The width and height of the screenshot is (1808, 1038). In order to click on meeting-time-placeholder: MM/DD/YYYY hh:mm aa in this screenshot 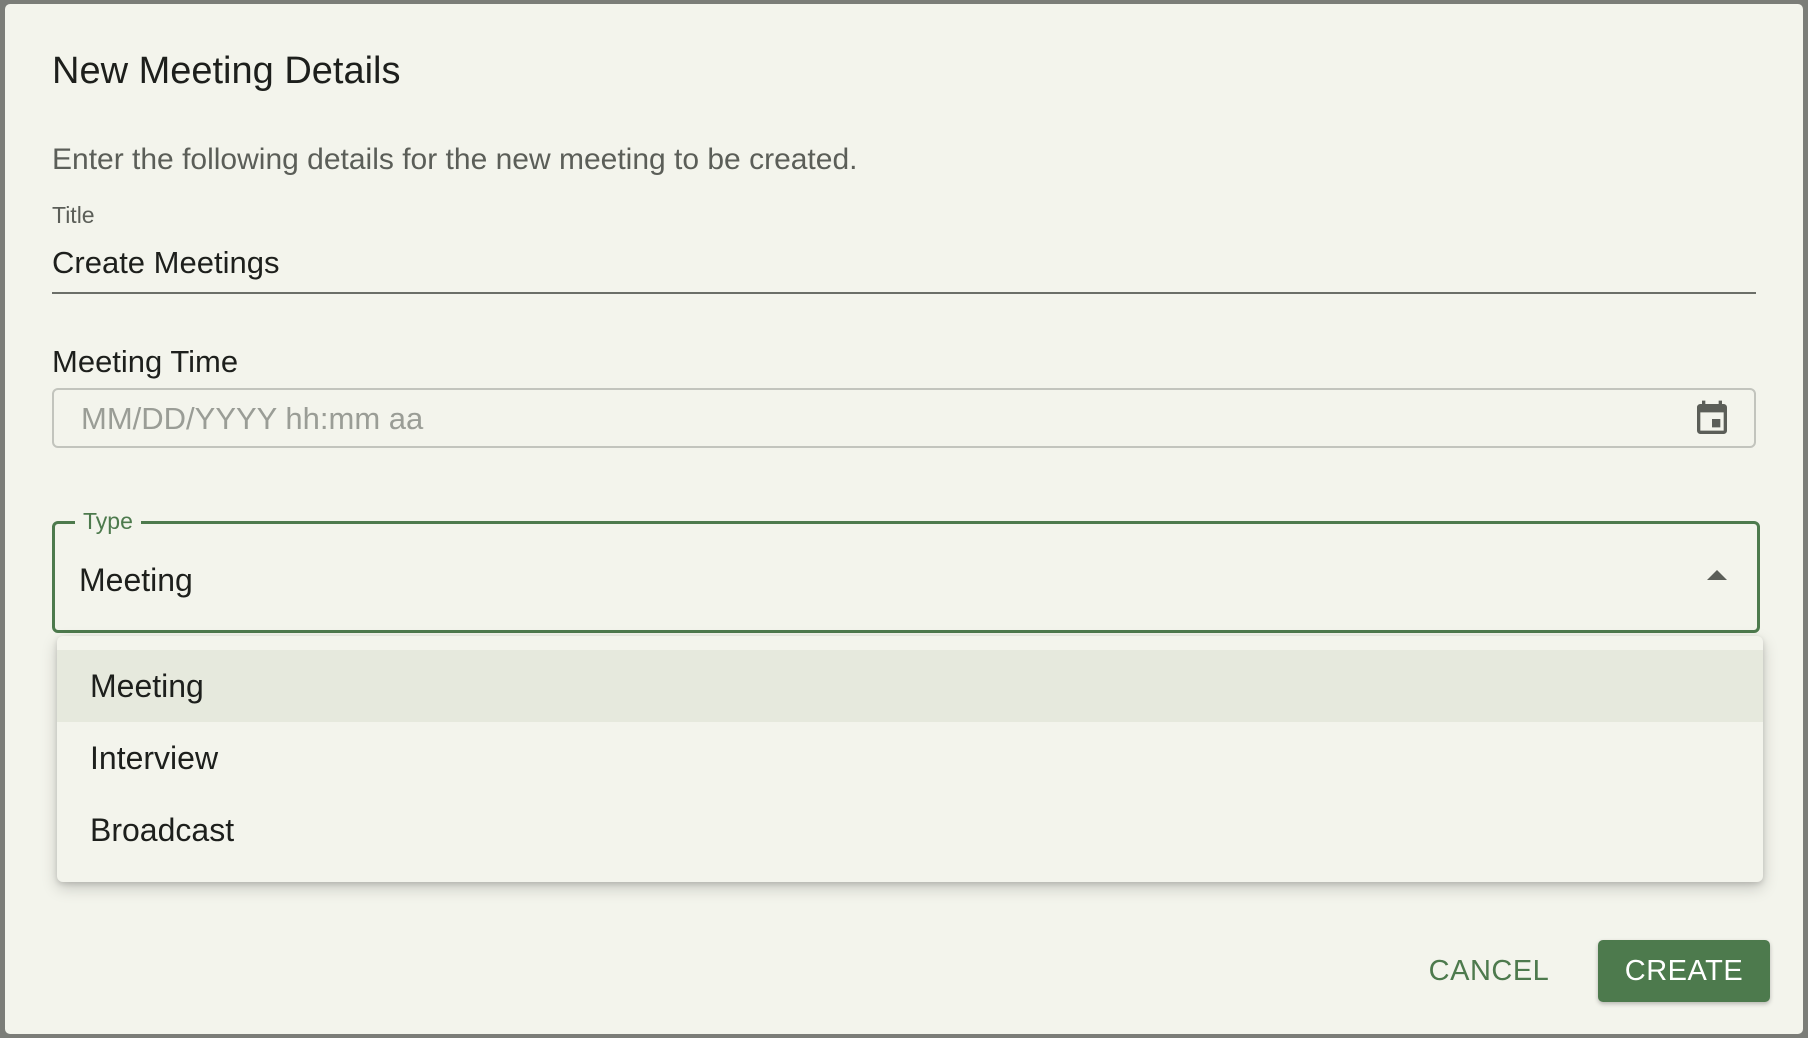, I will do `click(252, 418)`.